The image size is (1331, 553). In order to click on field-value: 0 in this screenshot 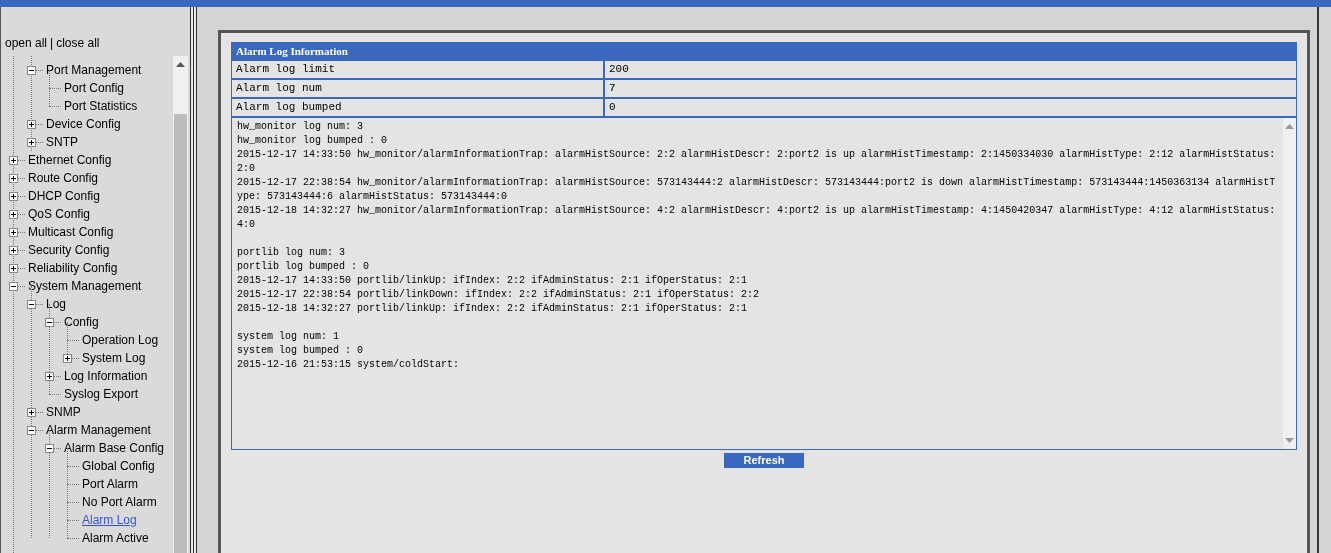, I will do `click(612, 107)`.